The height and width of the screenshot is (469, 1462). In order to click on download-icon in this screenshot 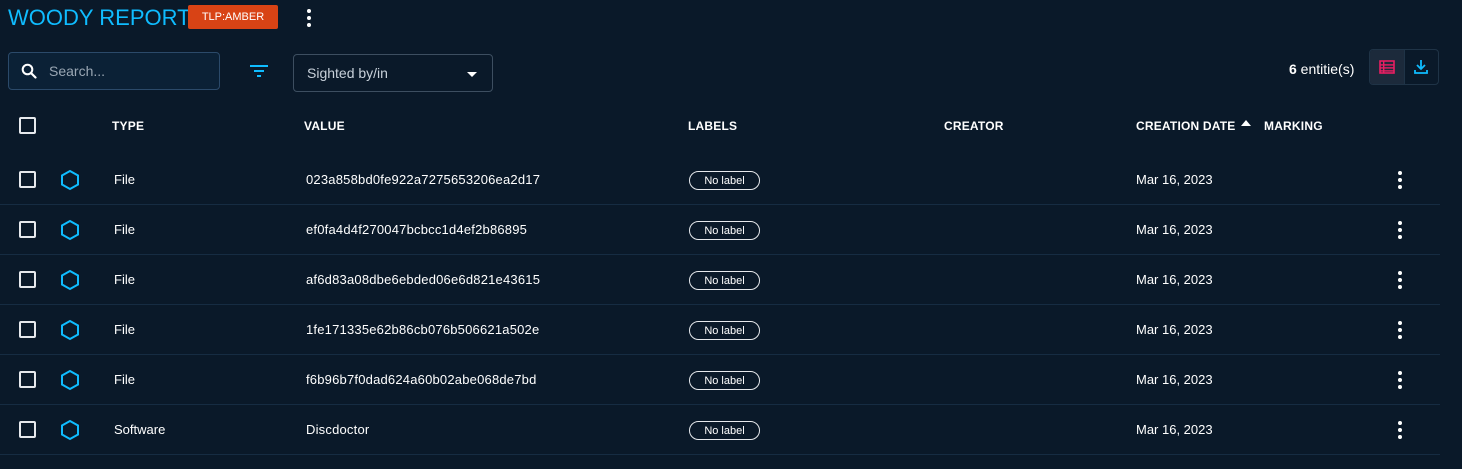, I will do `click(1421, 67)`.